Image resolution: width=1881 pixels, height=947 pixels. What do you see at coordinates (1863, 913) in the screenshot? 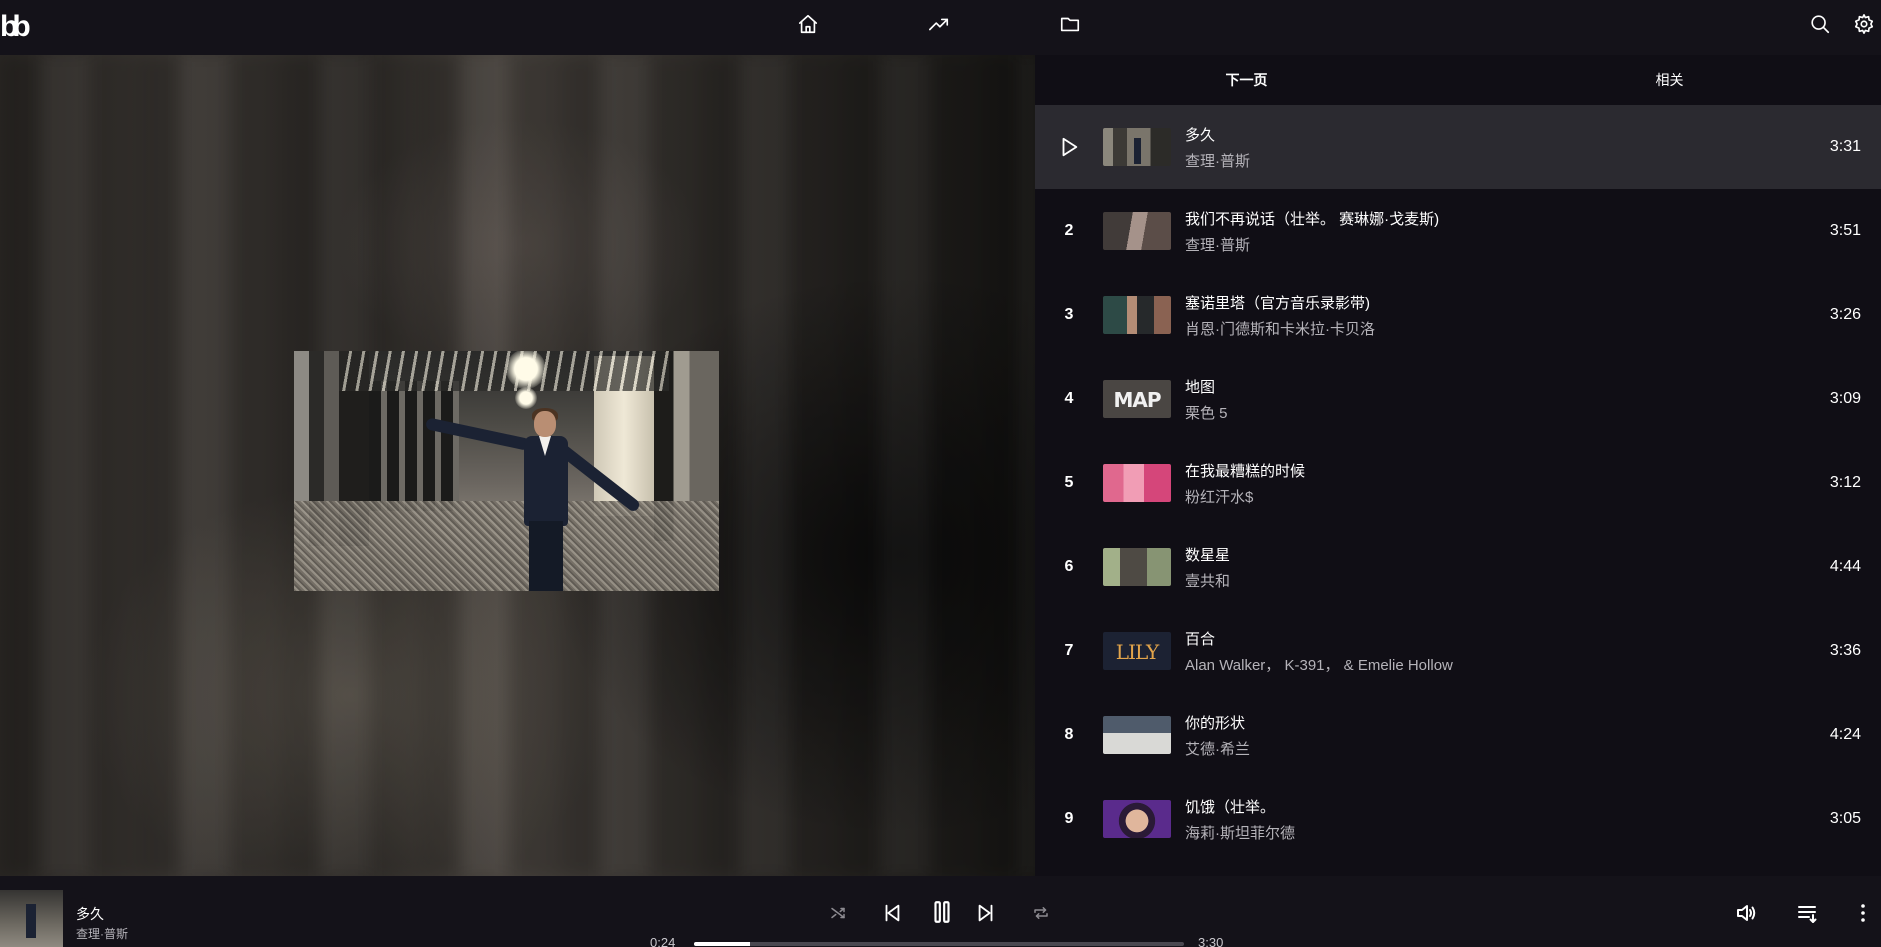
I see `more-options-icon` at bounding box center [1863, 913].